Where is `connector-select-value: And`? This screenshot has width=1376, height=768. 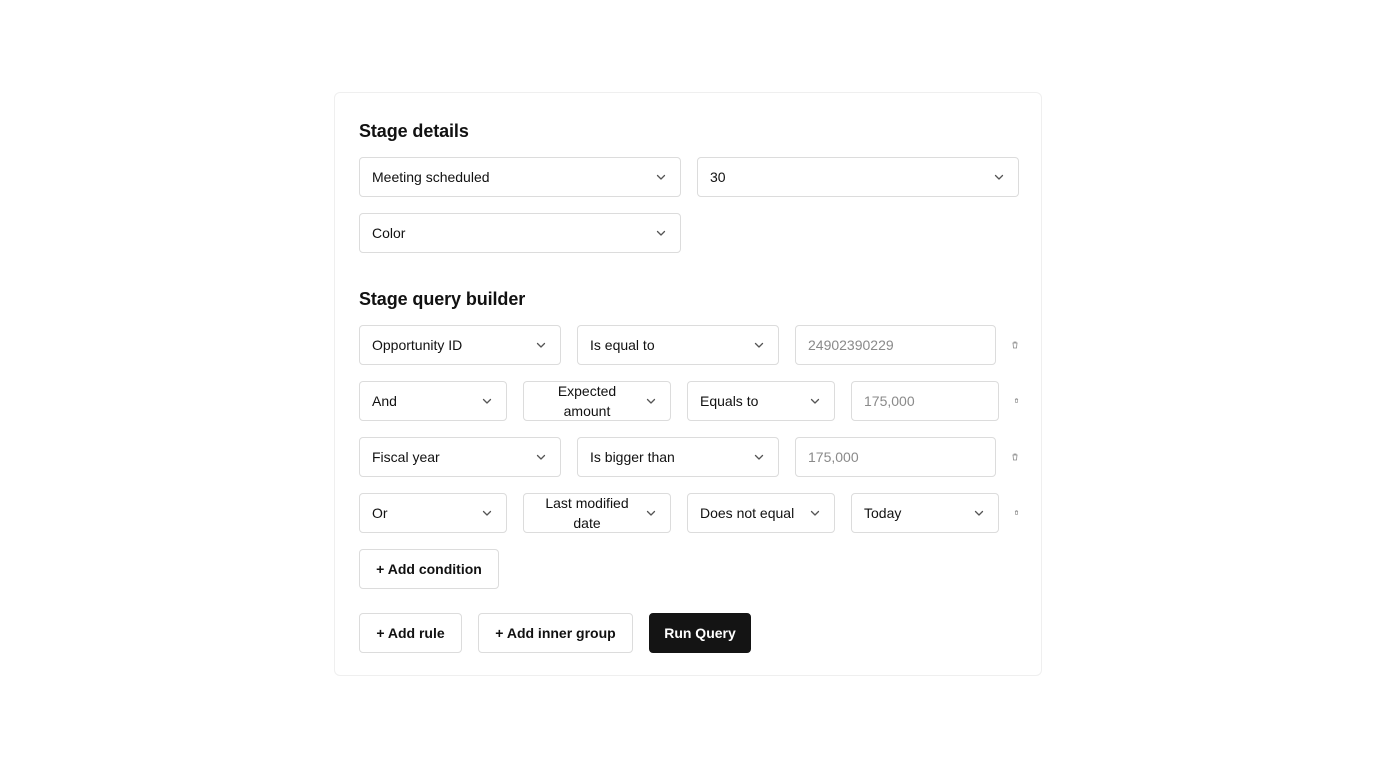 connector-select-value: And is located at coordinates (384, 401).